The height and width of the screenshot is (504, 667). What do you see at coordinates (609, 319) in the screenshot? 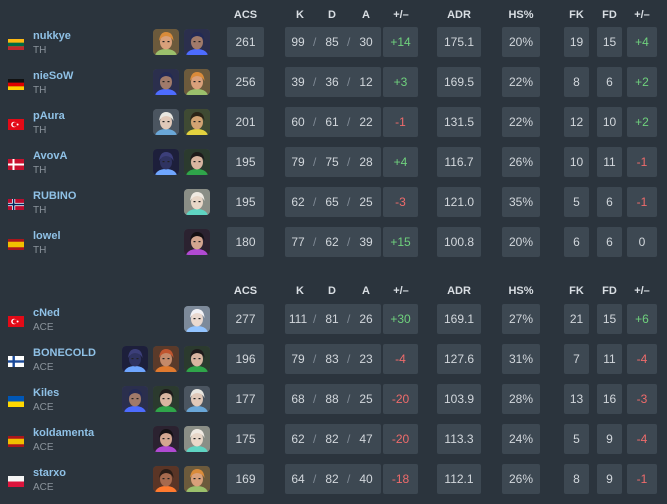
I see `stat-fd: 15` at bounding box center [609, 319].